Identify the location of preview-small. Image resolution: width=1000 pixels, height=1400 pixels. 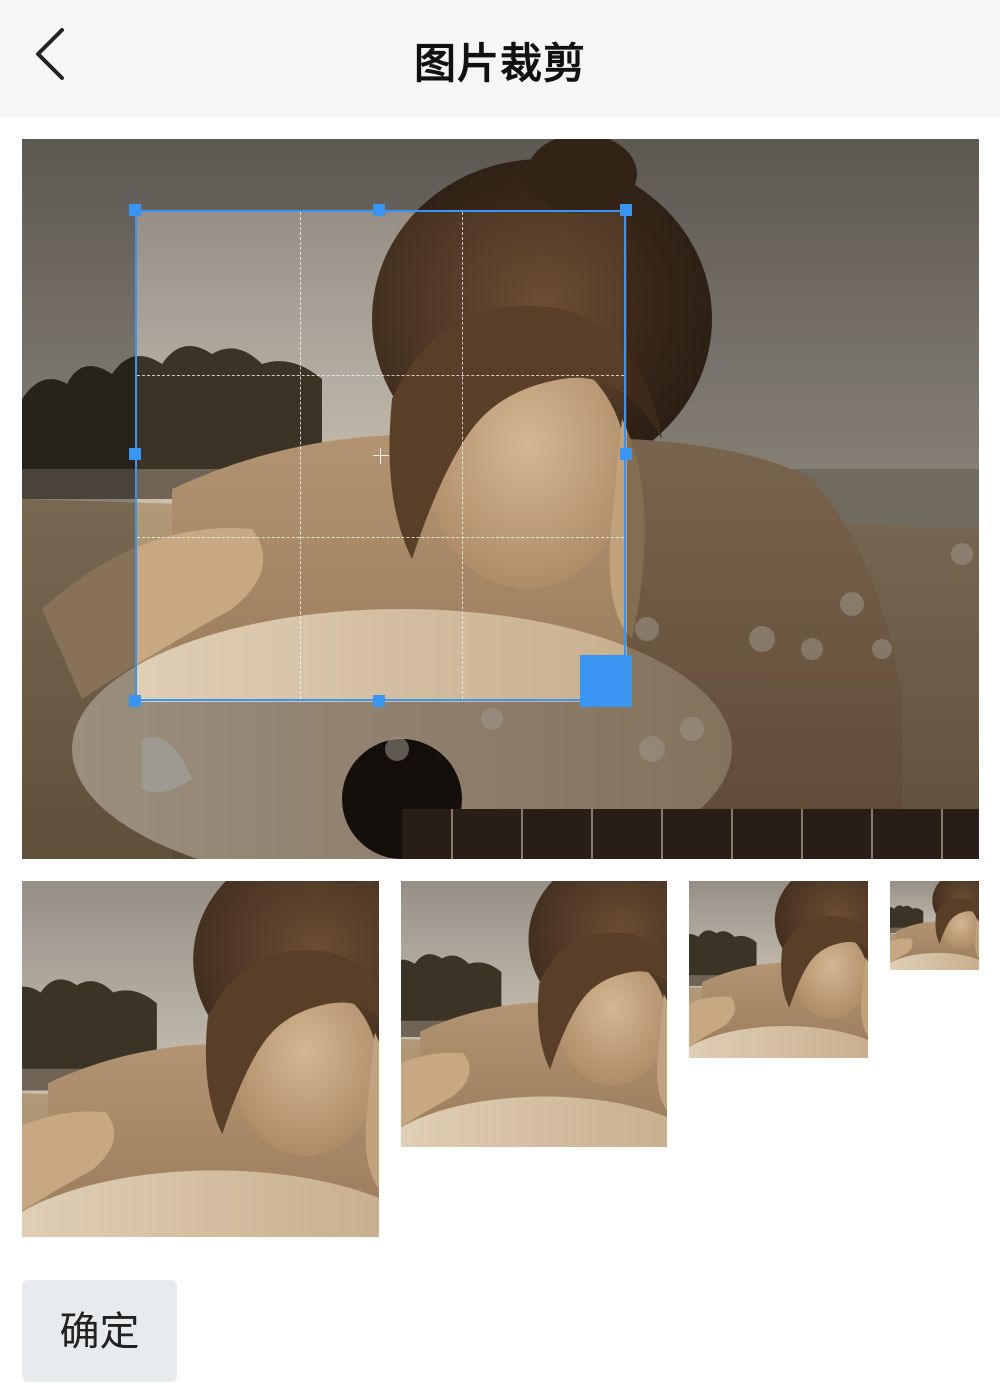
(778, 969).